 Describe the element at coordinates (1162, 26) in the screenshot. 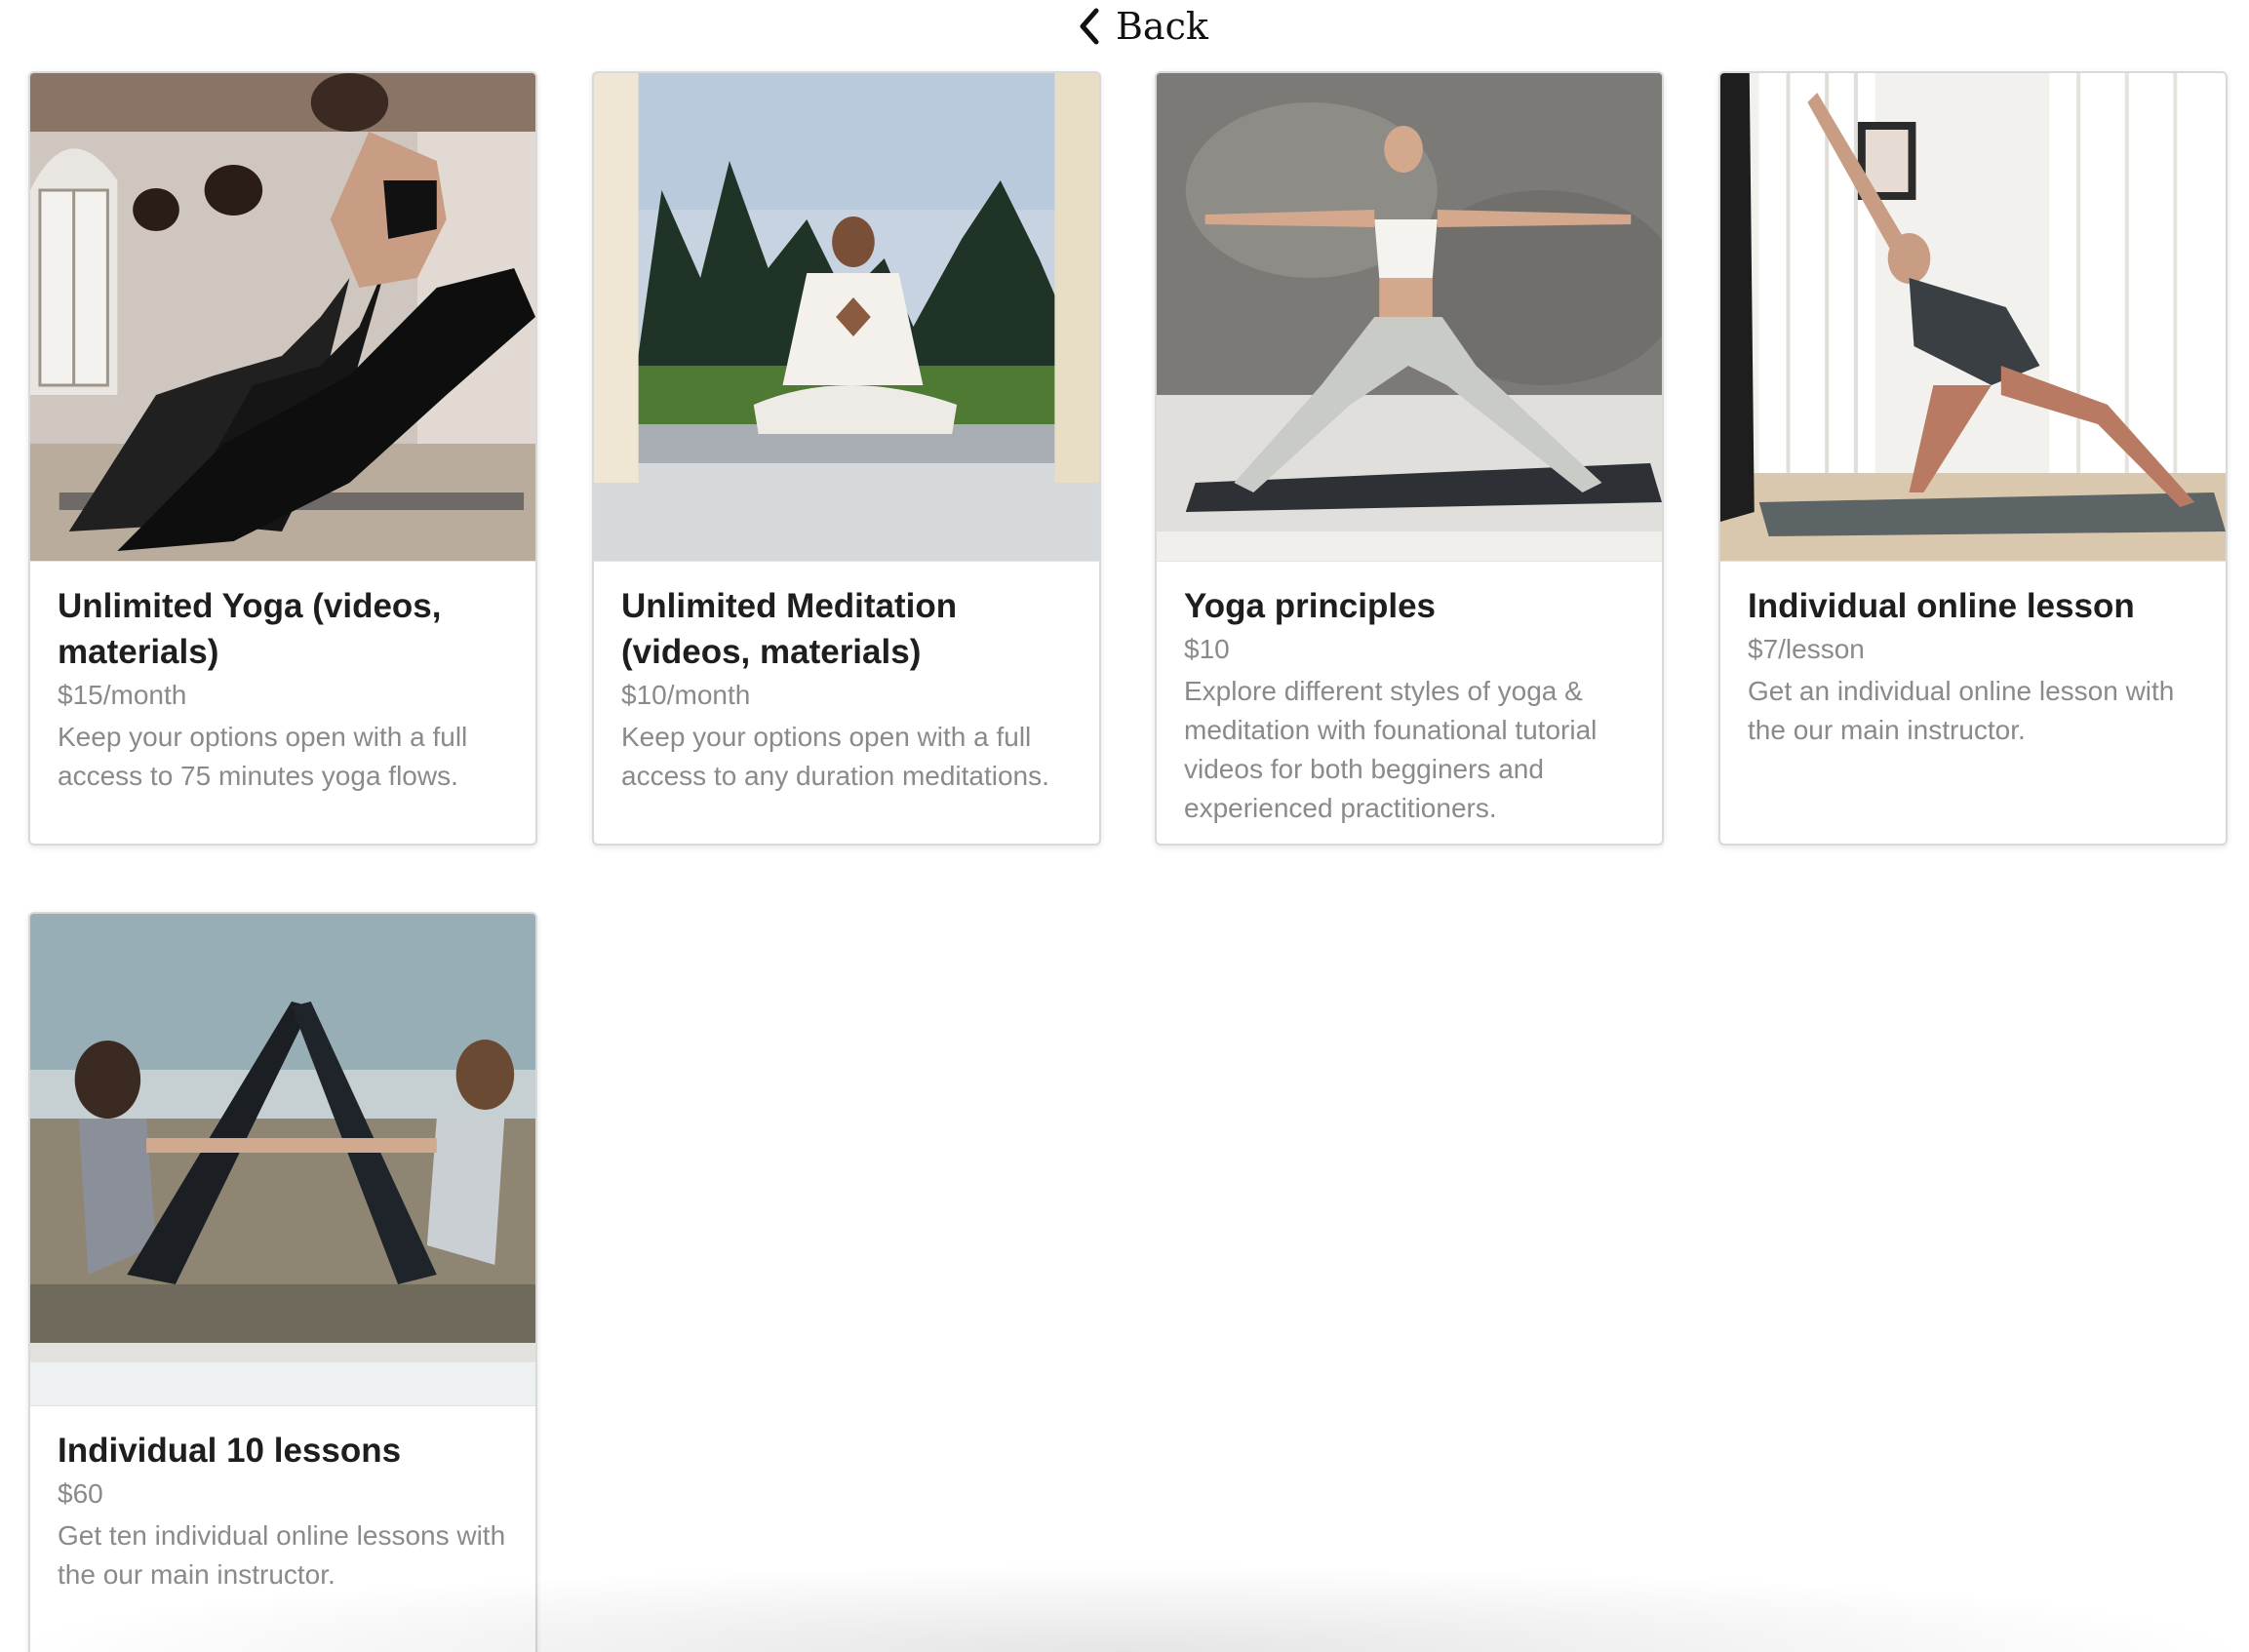

I see `back-label: Back` at that location.